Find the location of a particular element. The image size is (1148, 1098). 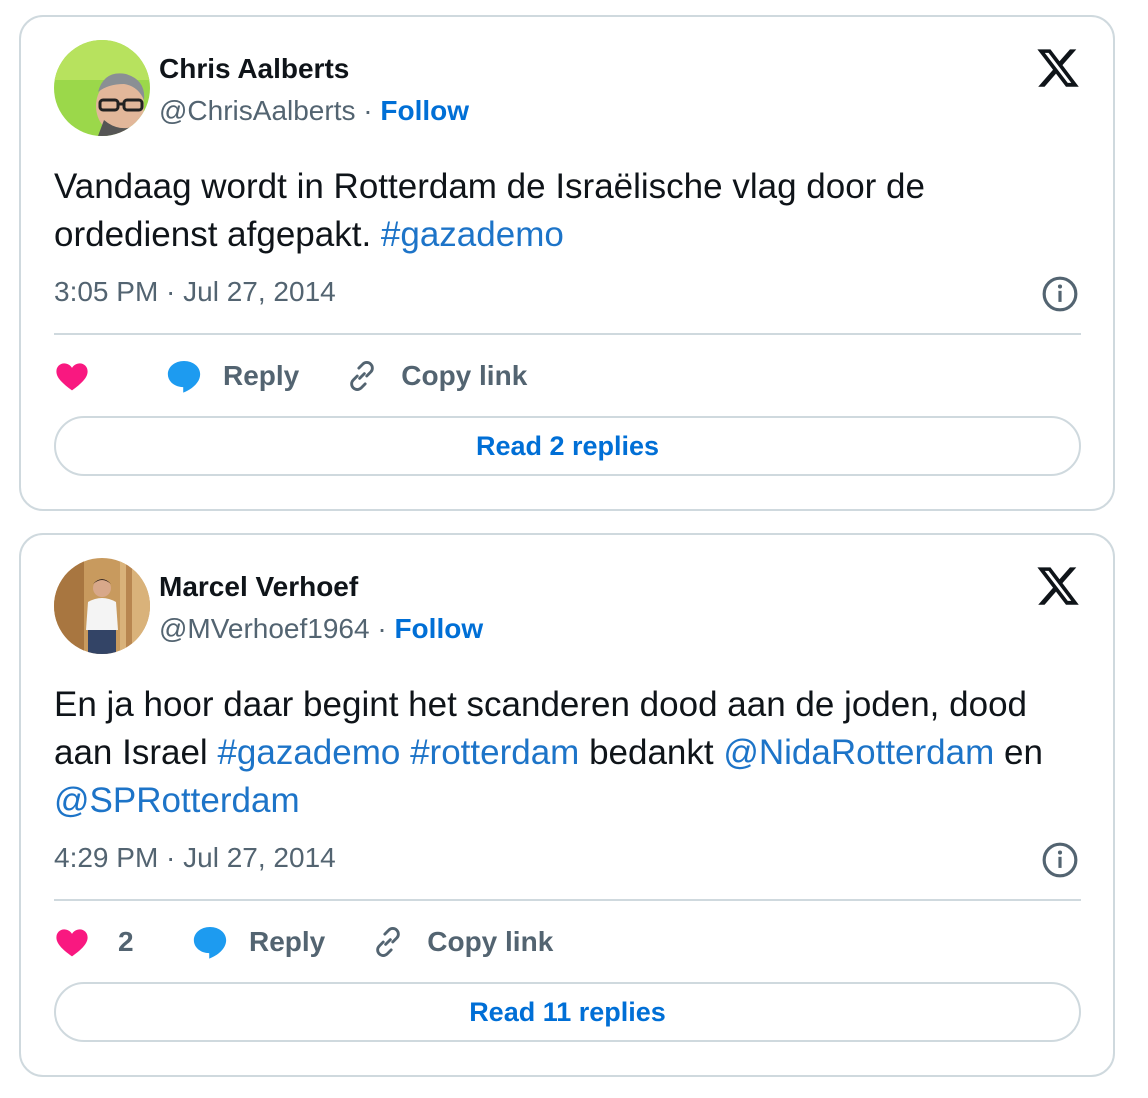

like-button: 2 is located at coordinates (120, 942).